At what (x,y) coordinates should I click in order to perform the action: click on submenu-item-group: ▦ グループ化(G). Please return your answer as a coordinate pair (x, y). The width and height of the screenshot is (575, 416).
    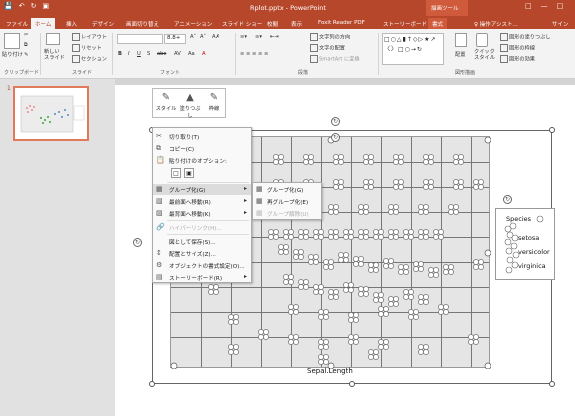
    Looking at the image, I should click on (287, 189).